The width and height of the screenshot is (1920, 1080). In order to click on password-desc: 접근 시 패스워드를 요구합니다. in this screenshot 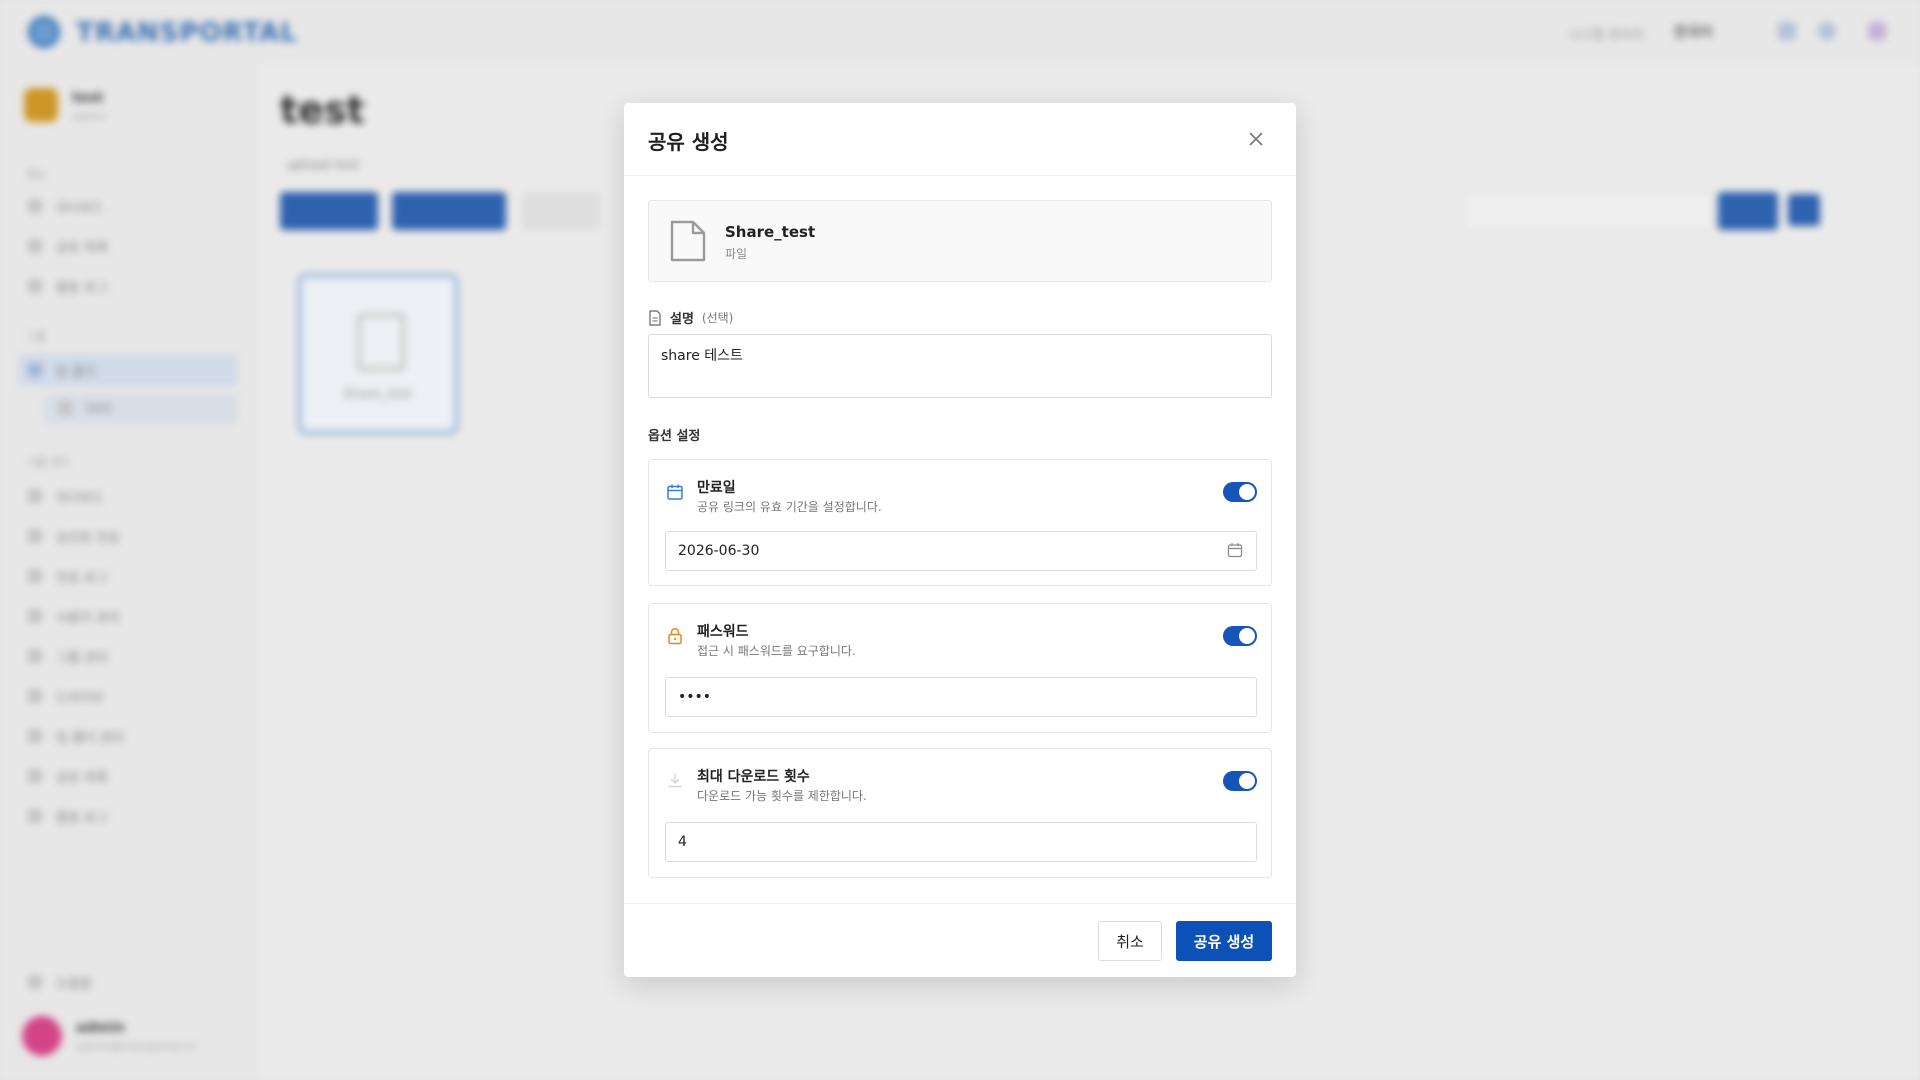, I will do `click(776, 651)`.